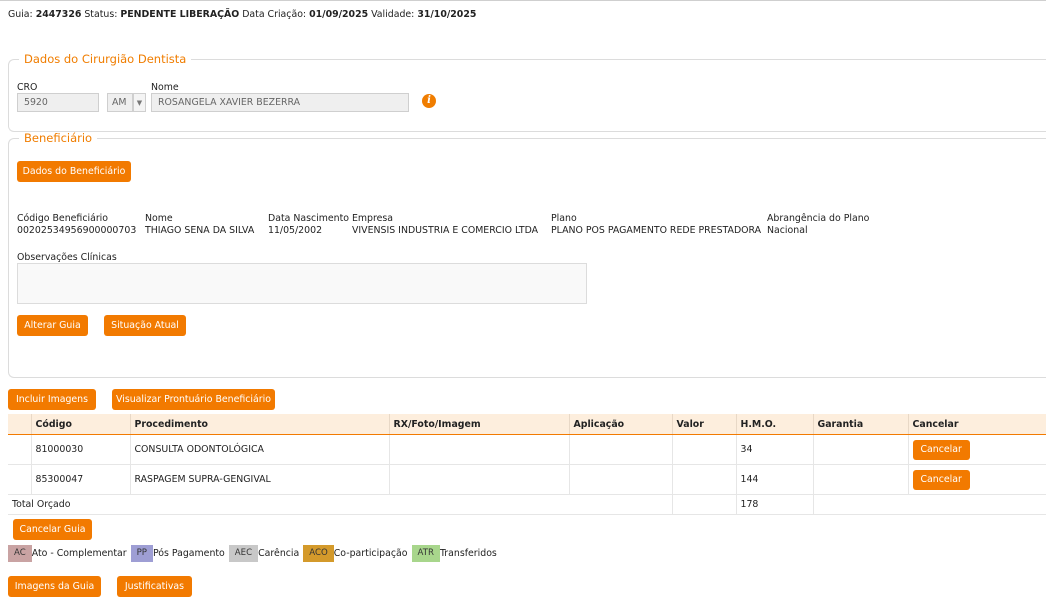 The image size is (1046, 612). I want to click on criacao-label: Data Criação:, so click(274, 14).